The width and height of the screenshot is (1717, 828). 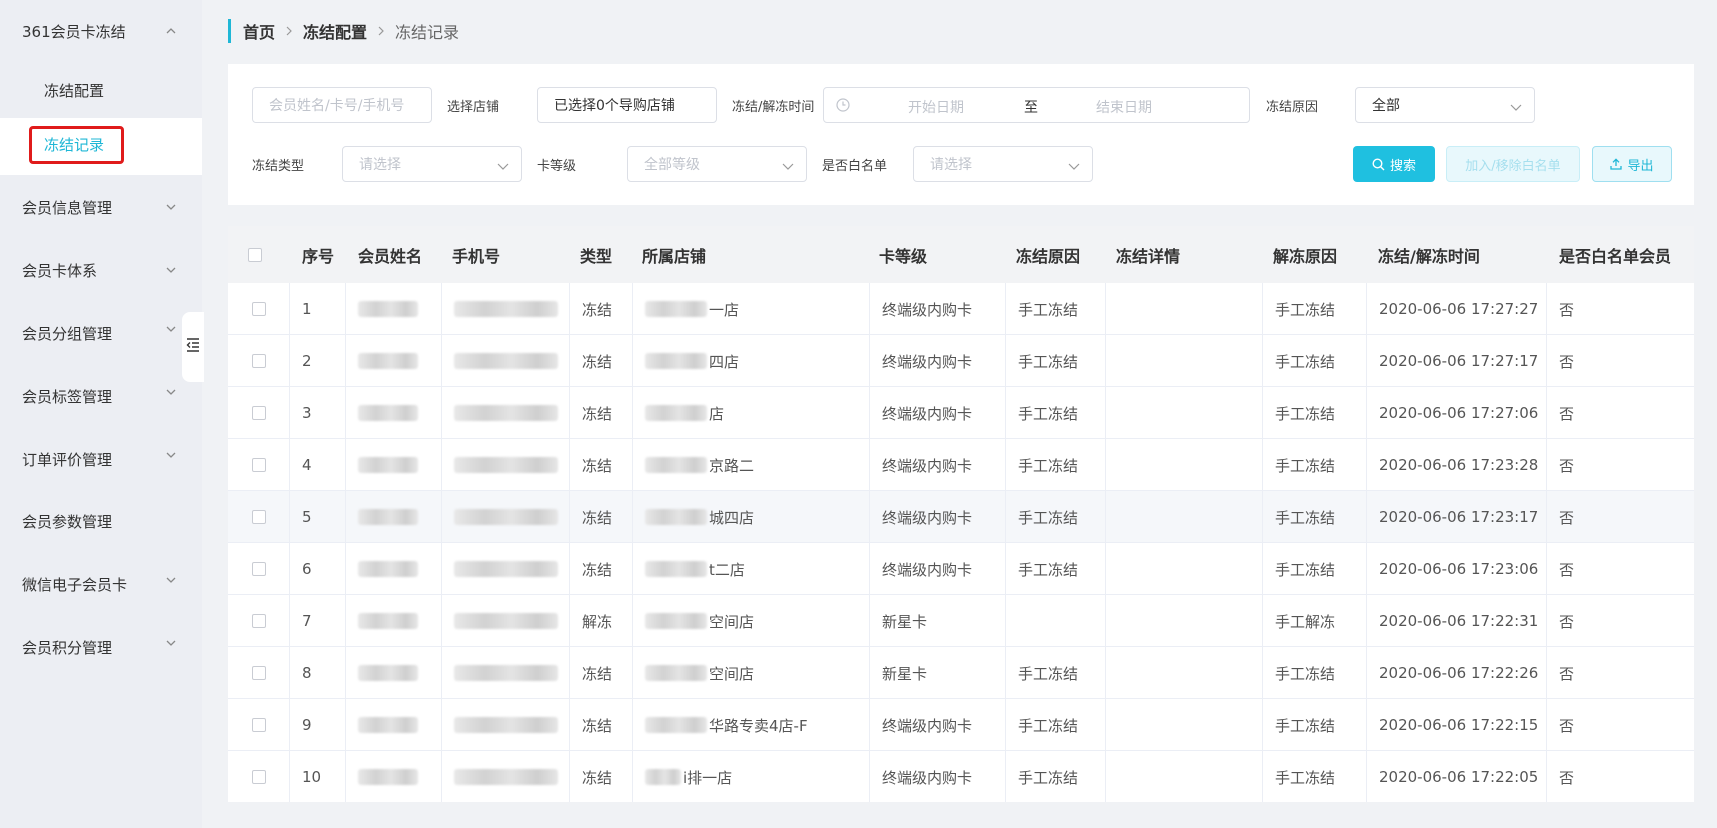 What do you see at coordinates (1457, 465) in the screenshot?
I see `cell-time: 2020-06-06 17:23:28` at bounding box center [1457, 465].